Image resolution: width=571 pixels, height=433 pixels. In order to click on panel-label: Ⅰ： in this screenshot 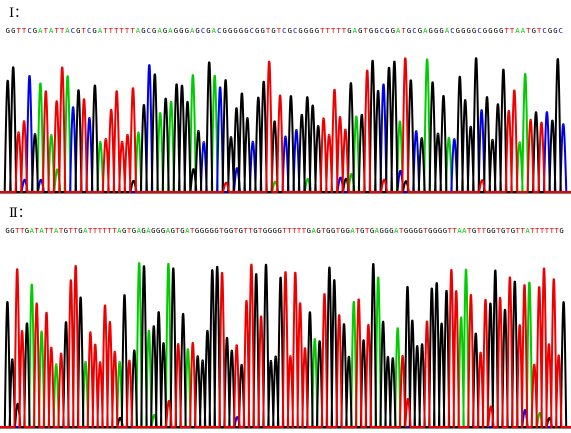, I will do `click(18, 13)`.